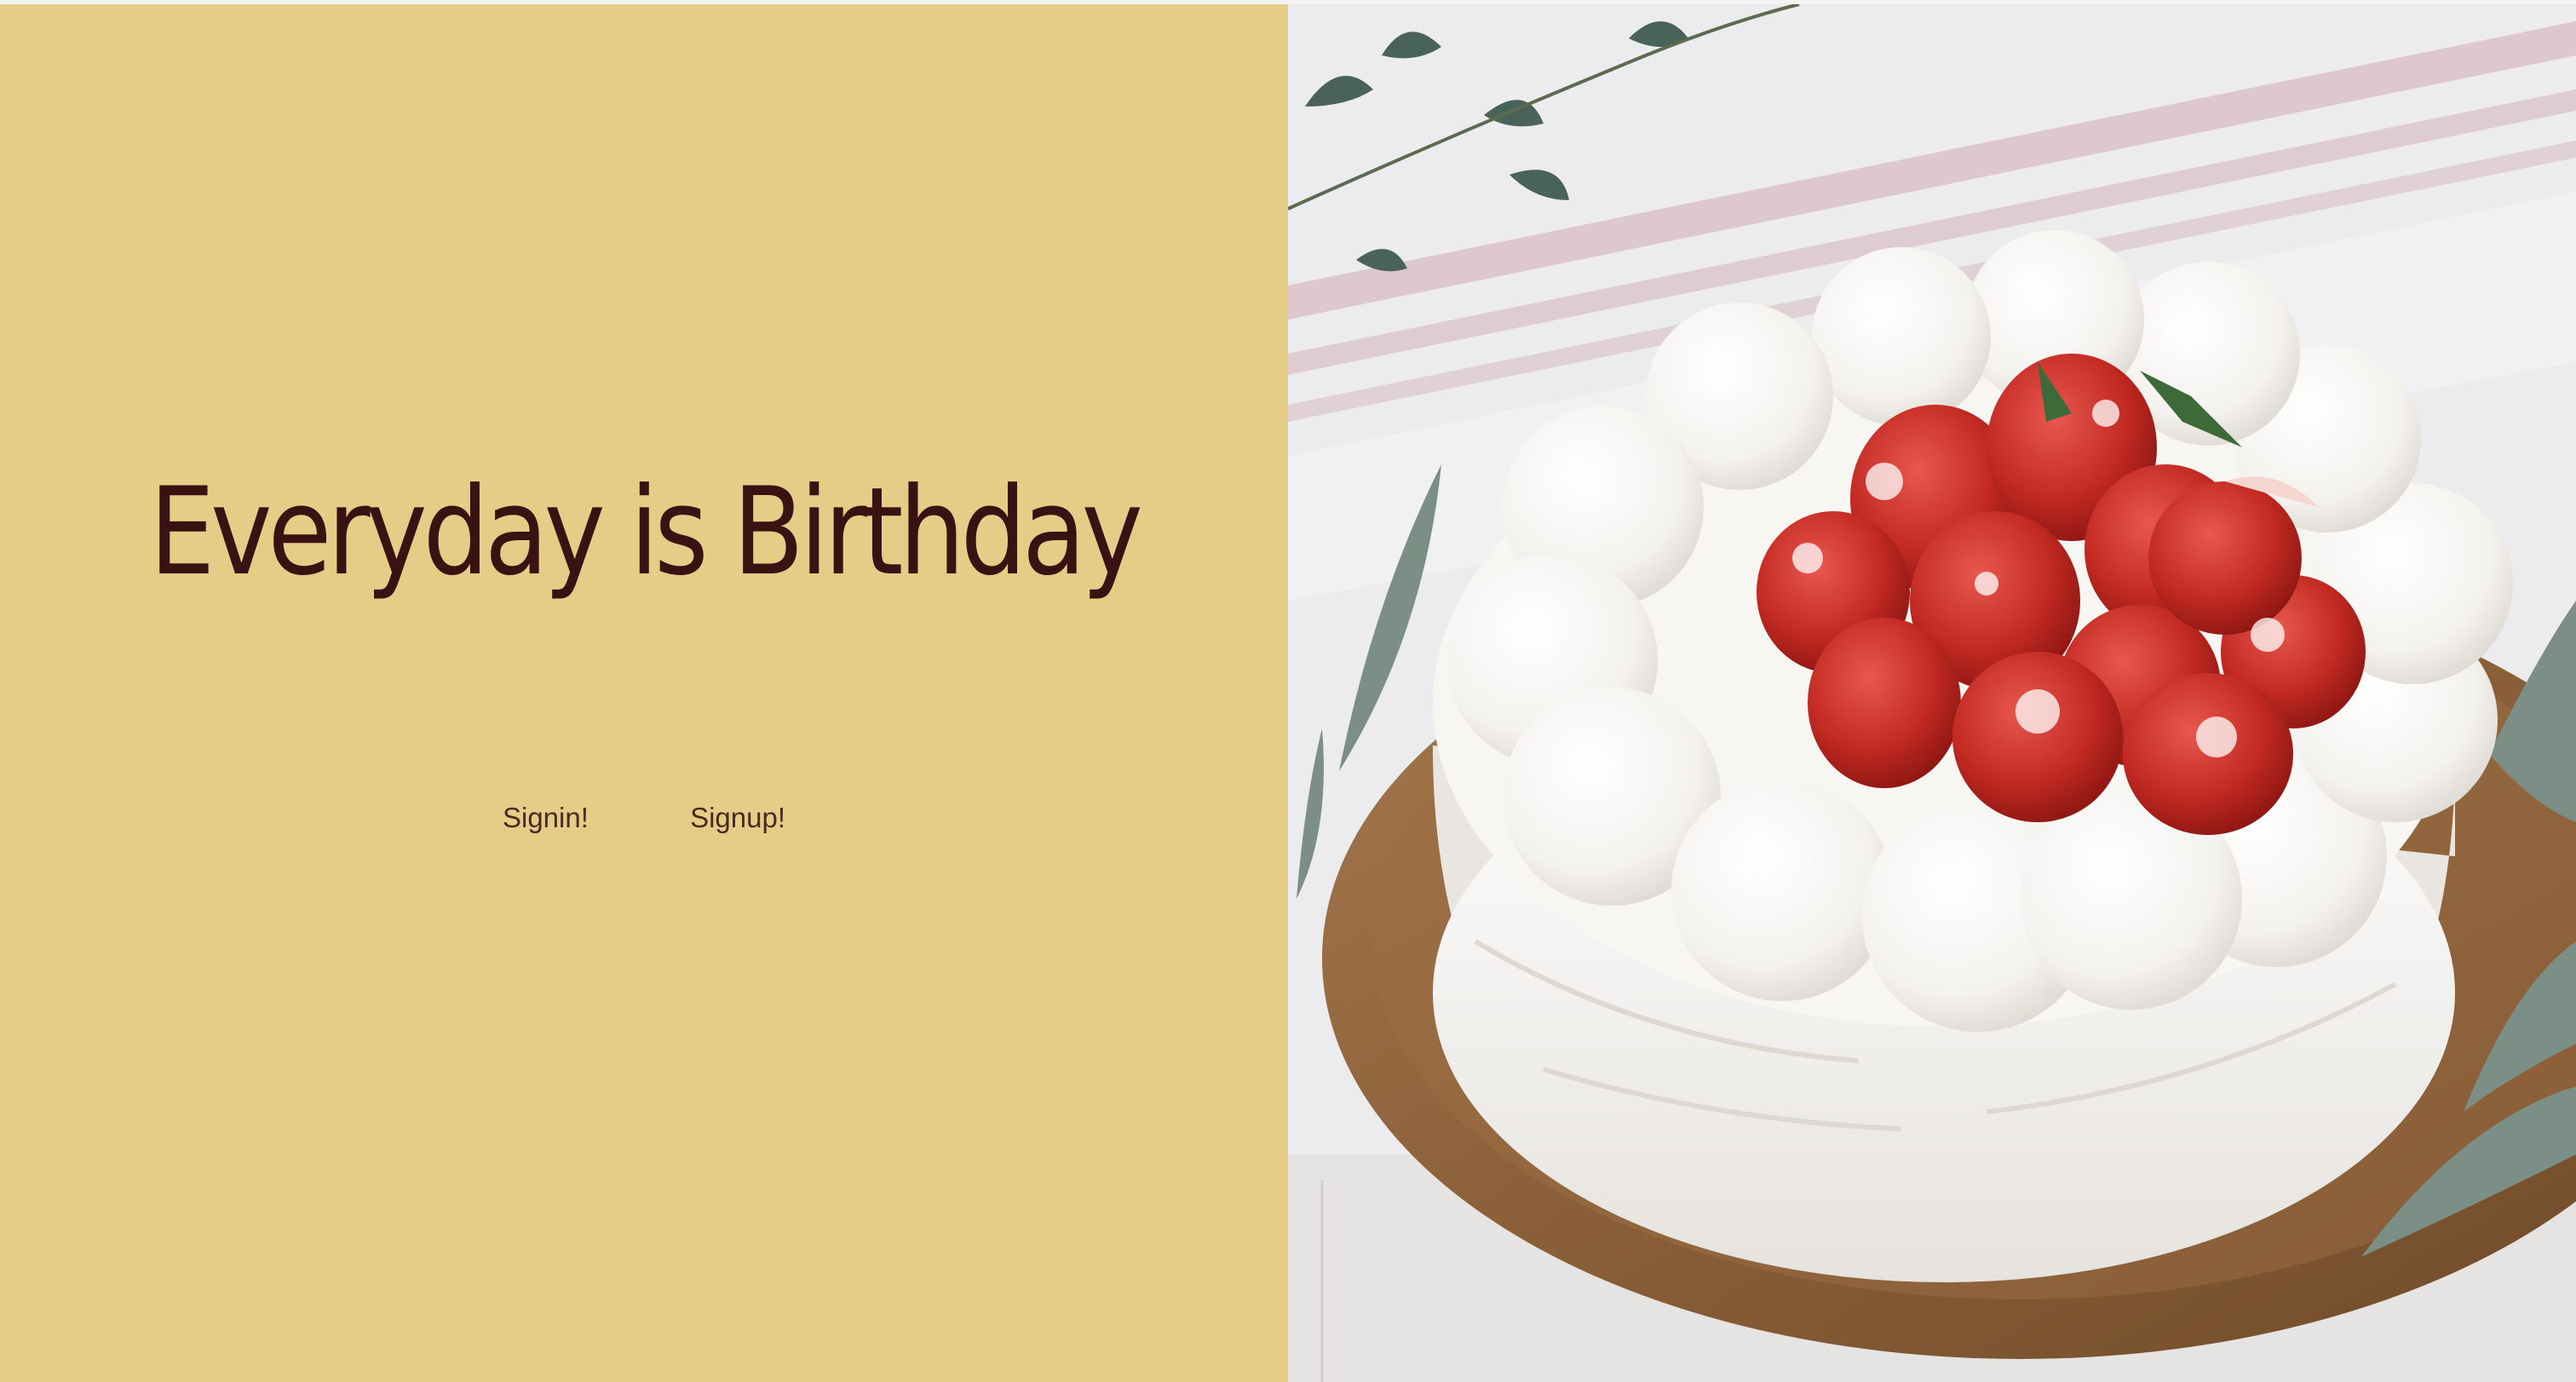 This screenshot has height=1382, width=2576. Describe the element at coordinates (646, 532) in the screenshot. I see `page-title: Everyday is Birthday` at that location.